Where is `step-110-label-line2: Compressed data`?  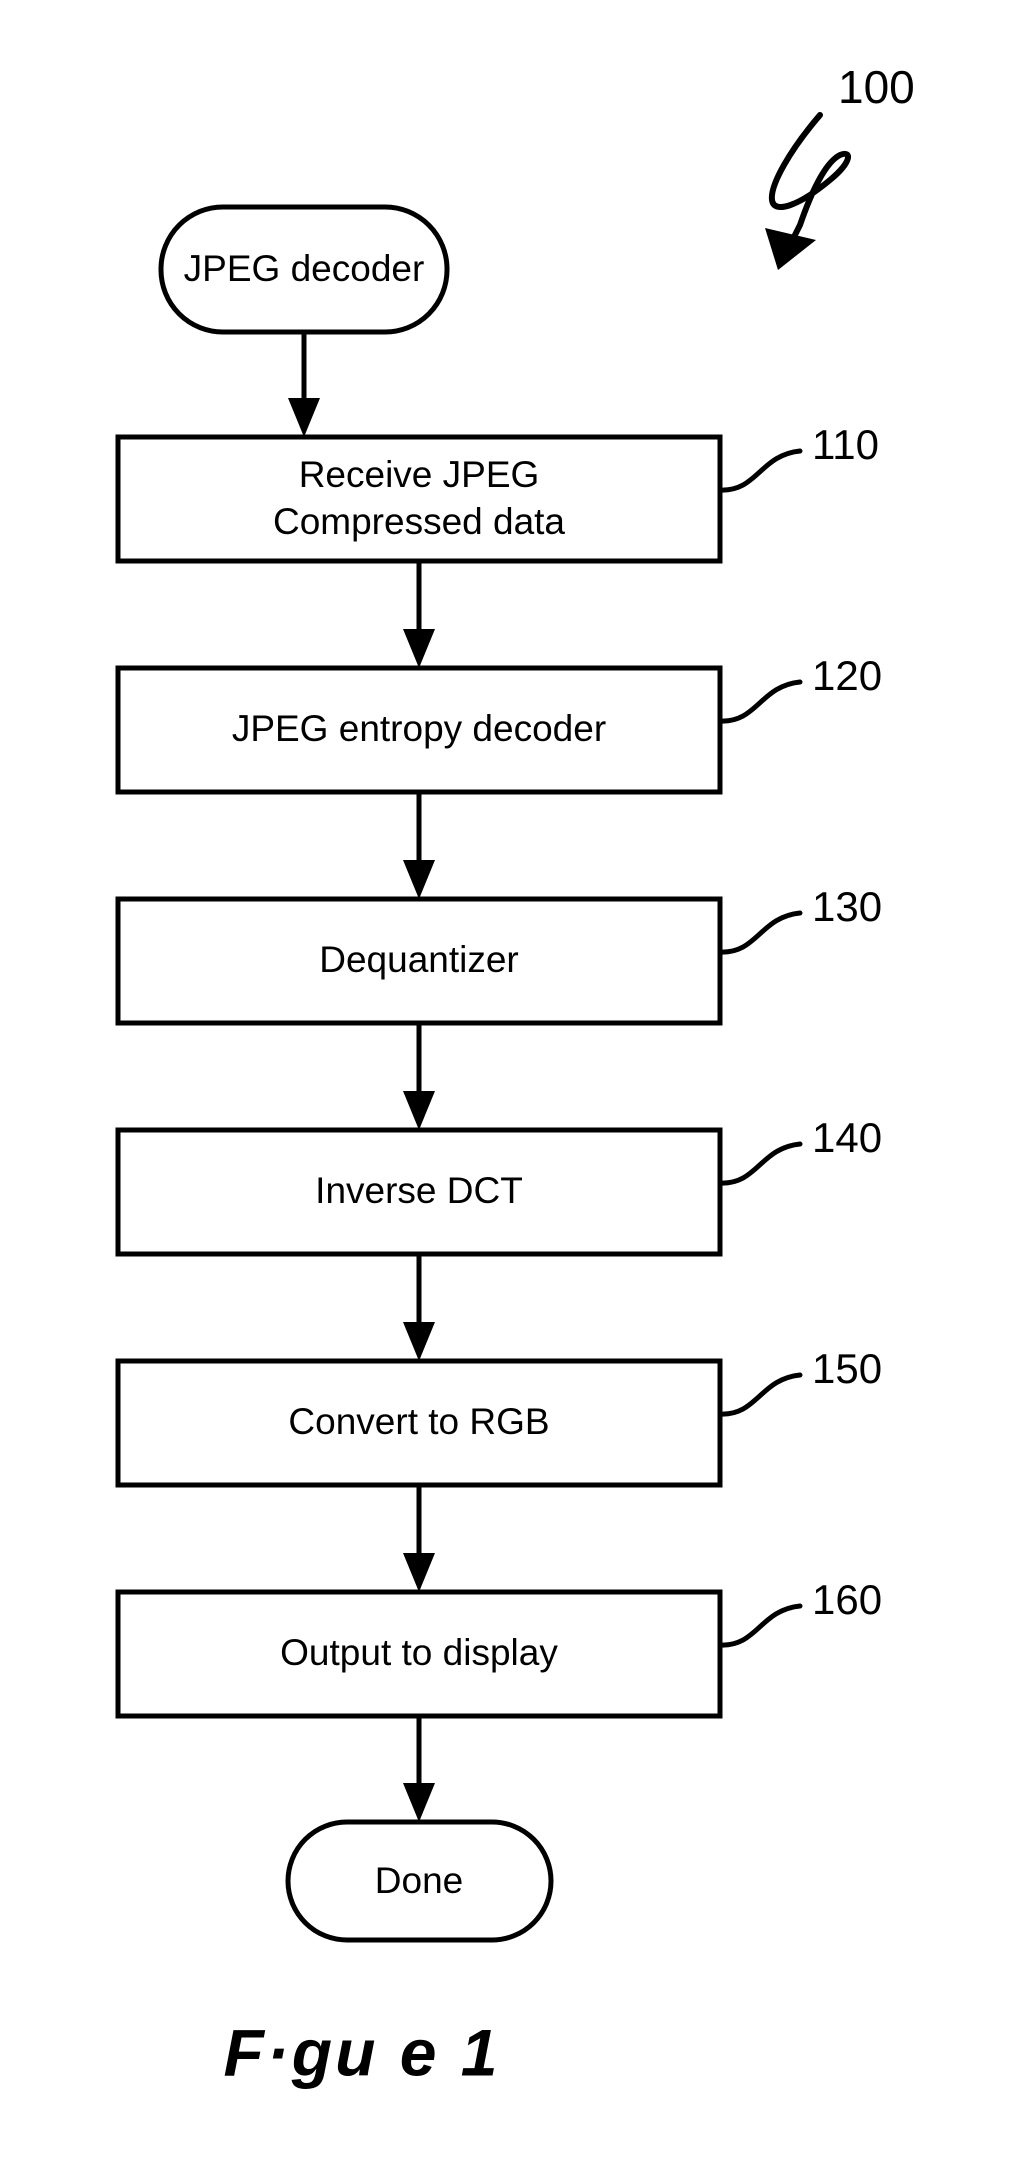
step-110-label-line2: Compressed data is located at coordinates (419, 521).